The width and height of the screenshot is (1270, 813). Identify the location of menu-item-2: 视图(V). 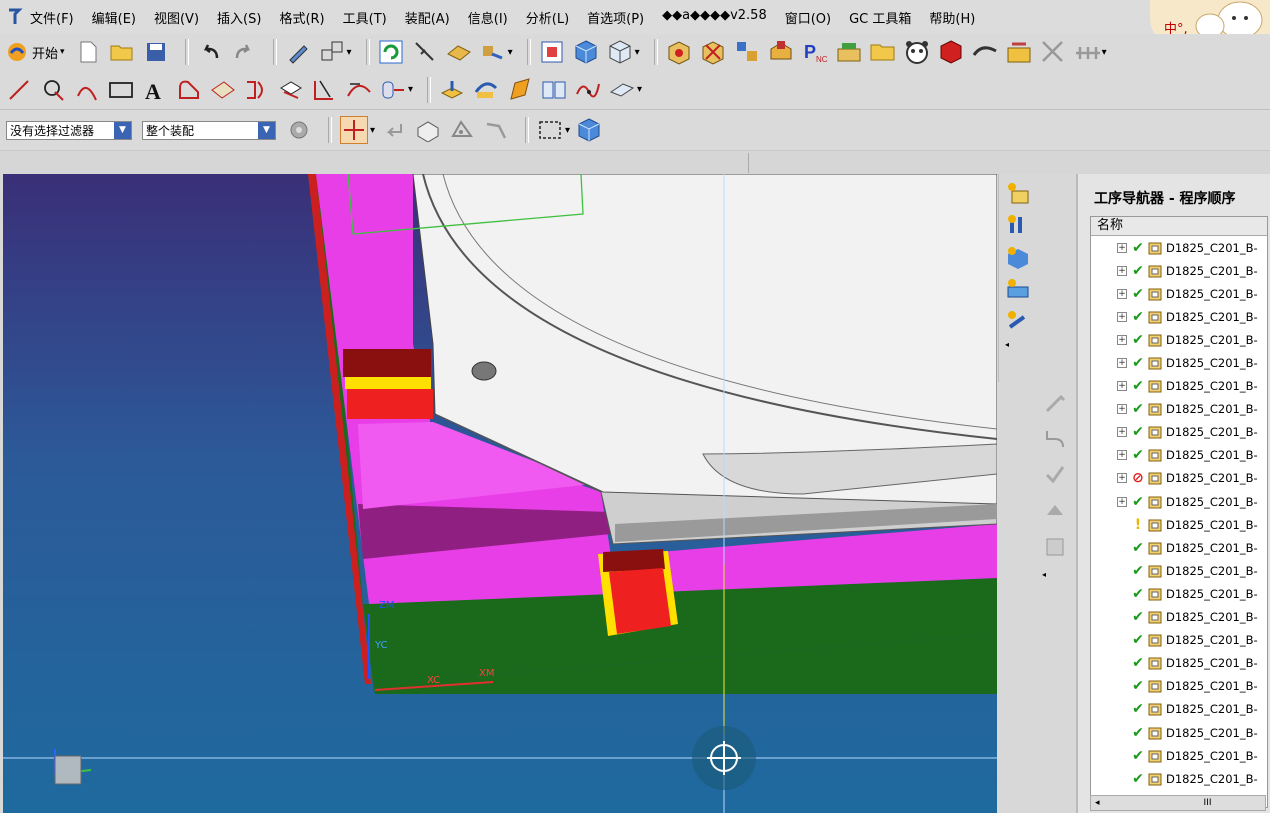
(176, 17).